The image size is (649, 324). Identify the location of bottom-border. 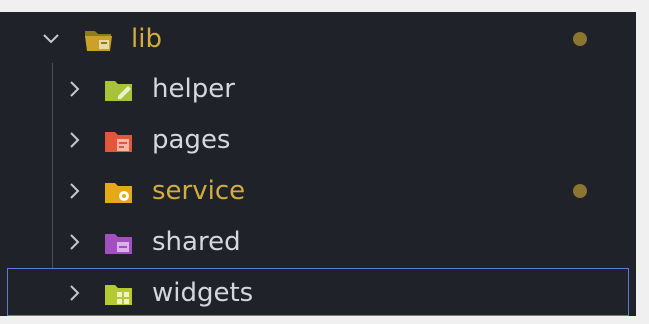
(324, 320).